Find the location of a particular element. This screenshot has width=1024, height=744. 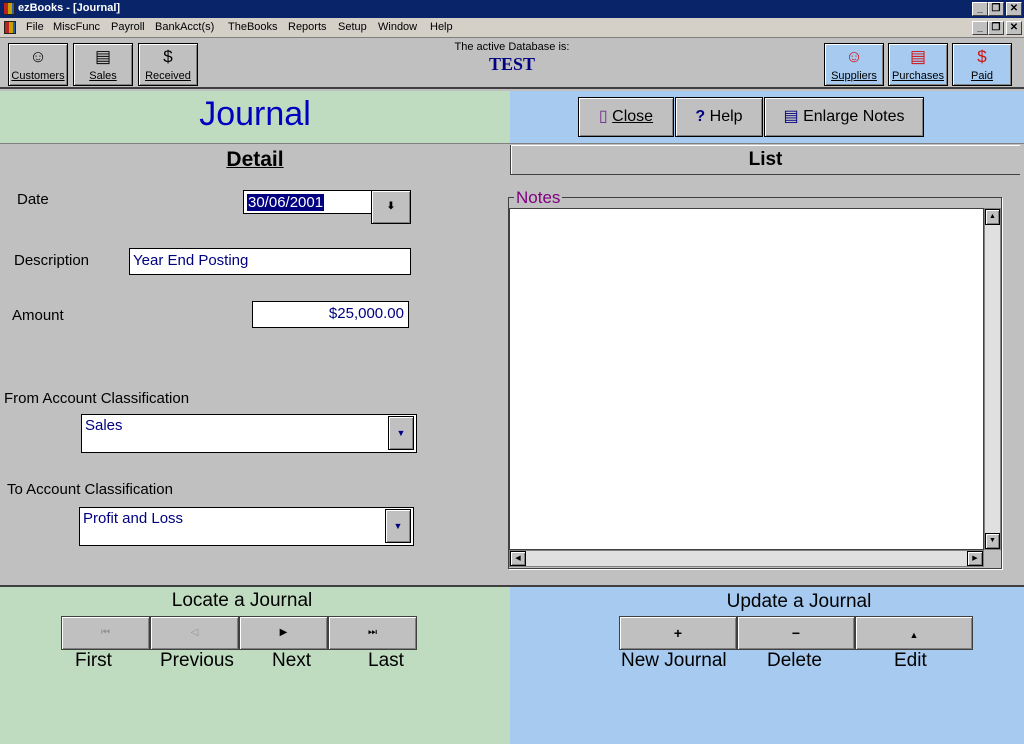

new-journal-button: + is located at coordinates (678, 633).